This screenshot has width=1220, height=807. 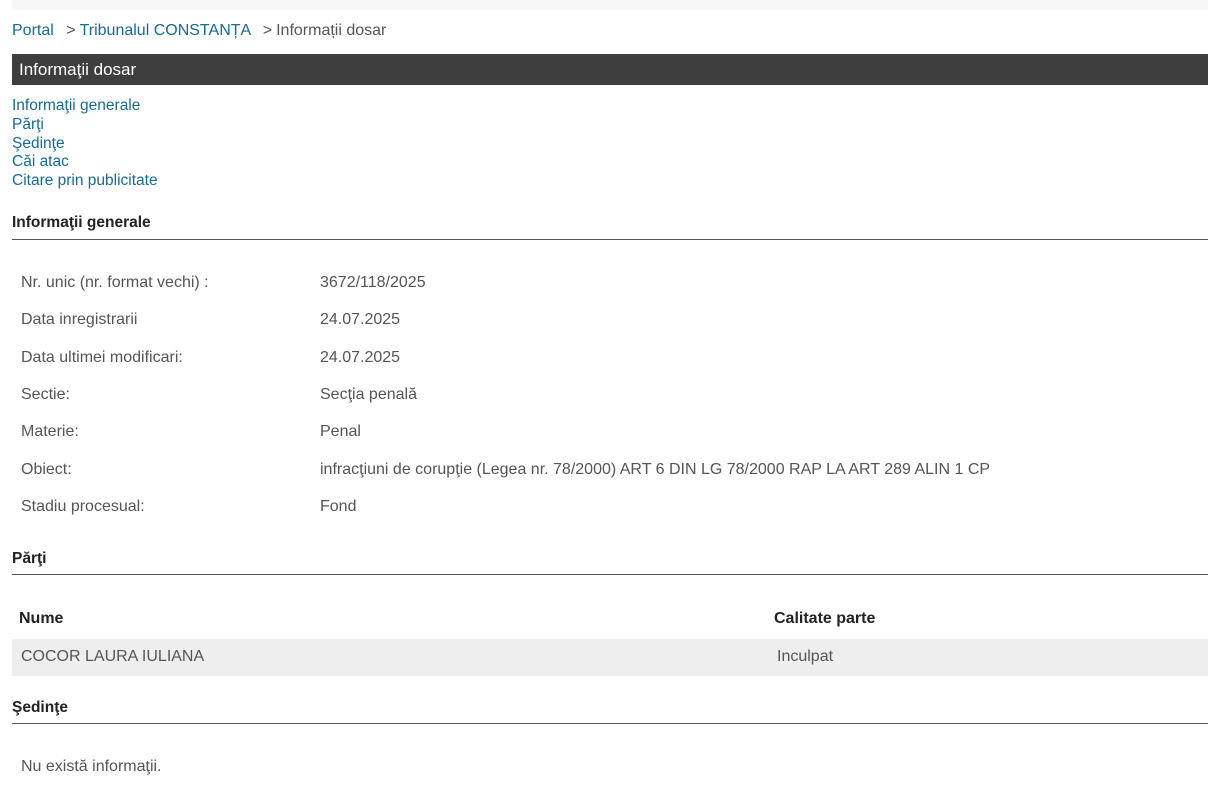 I want to click on info-value: Fond, so click(x=338, y=506).